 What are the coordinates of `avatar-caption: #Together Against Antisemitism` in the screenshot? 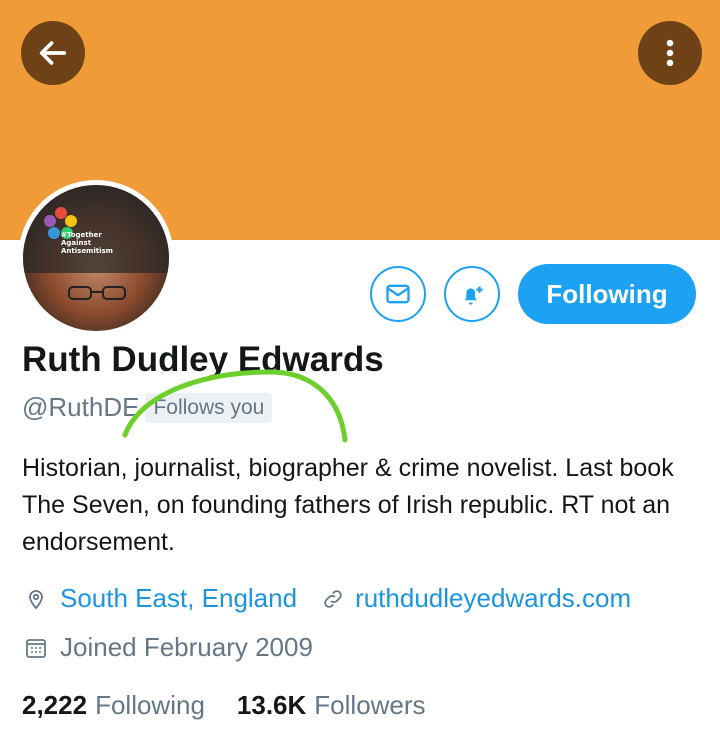 It's located at (87, 243).